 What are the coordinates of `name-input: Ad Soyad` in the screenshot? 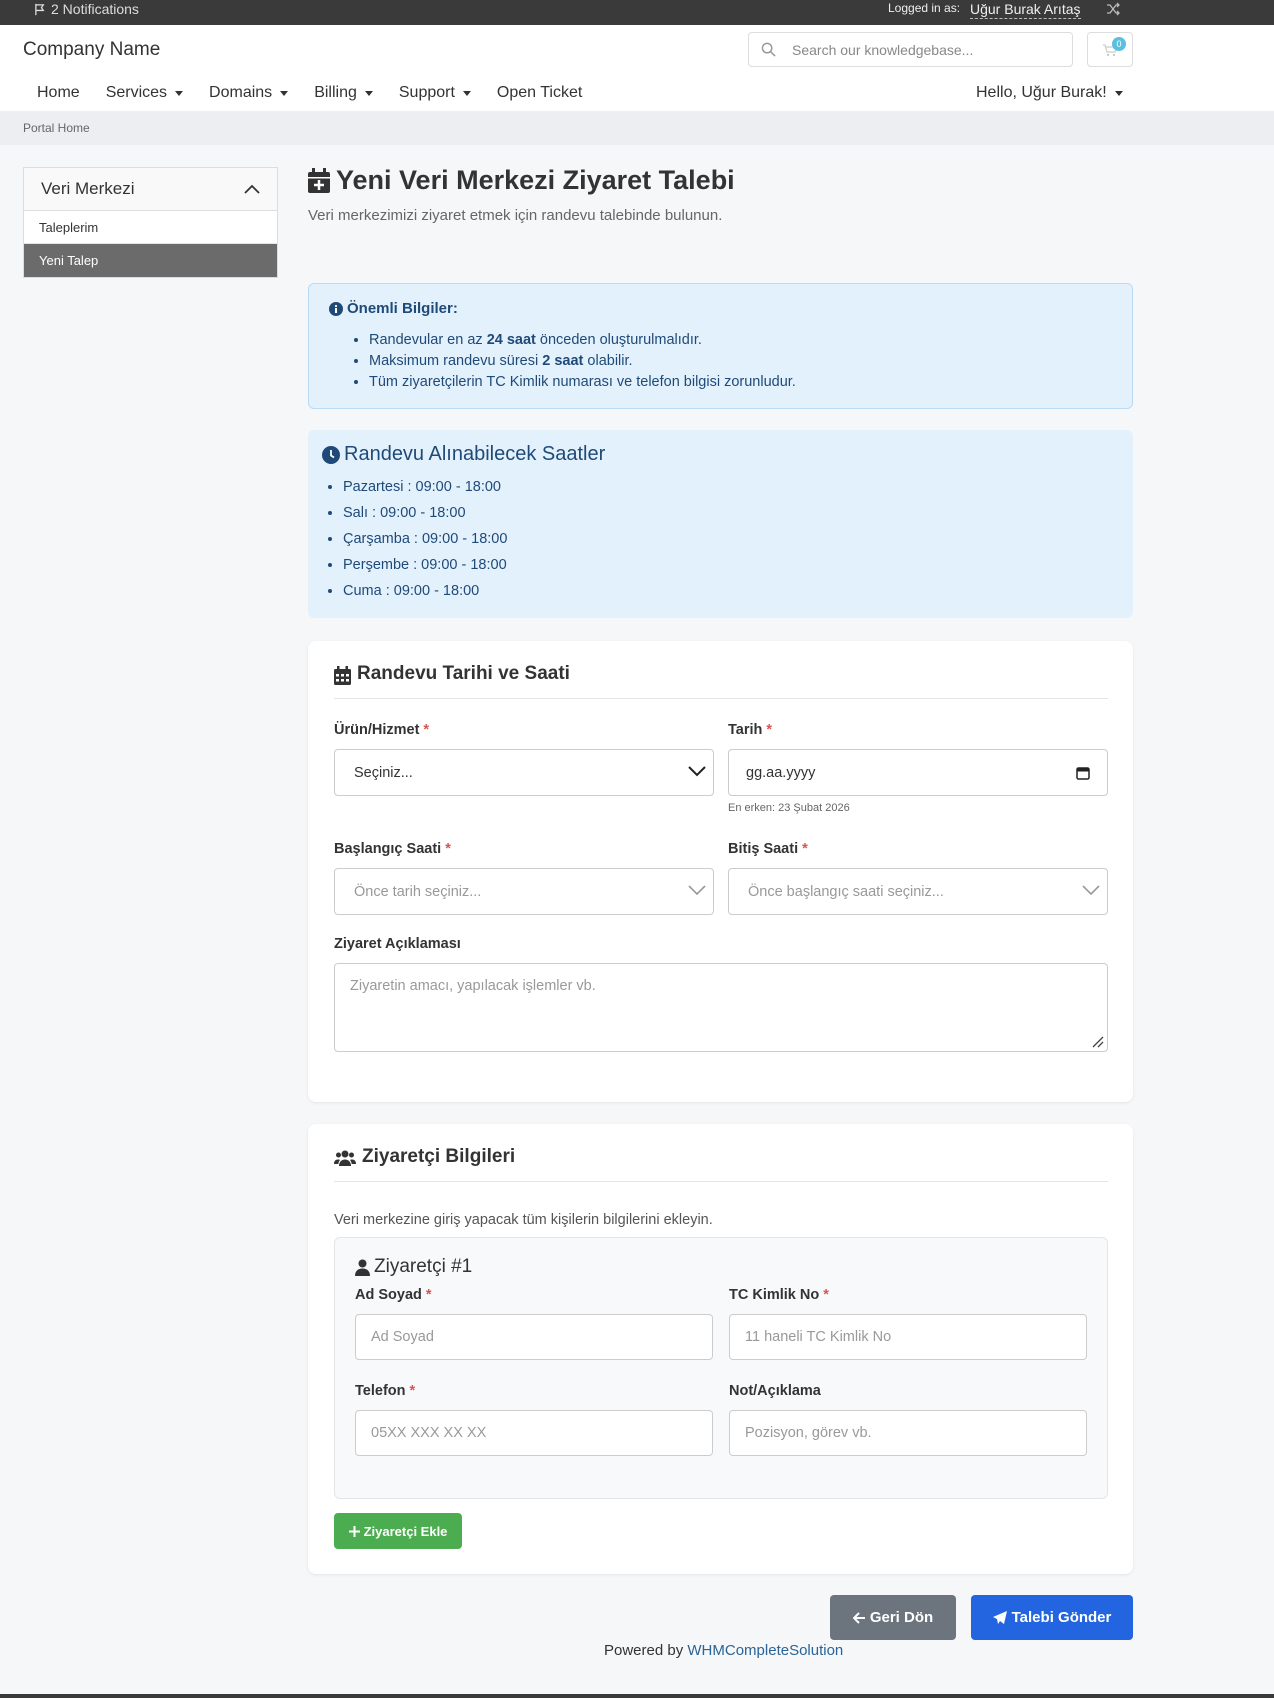 It's located at (534, 1337).